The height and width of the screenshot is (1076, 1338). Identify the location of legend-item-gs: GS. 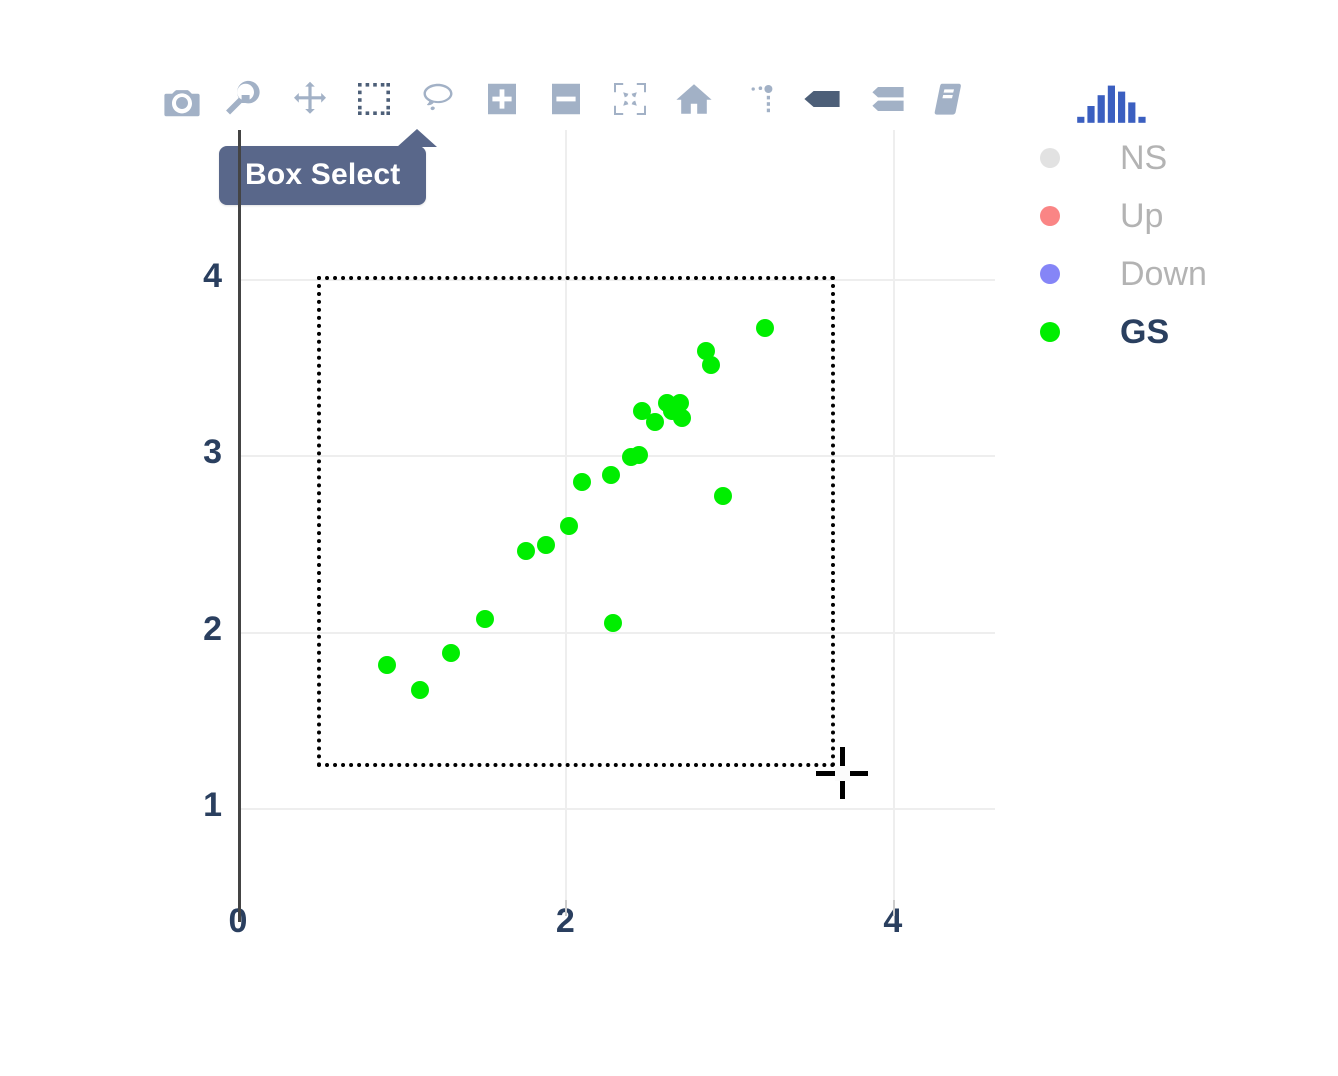
(1123, 331).